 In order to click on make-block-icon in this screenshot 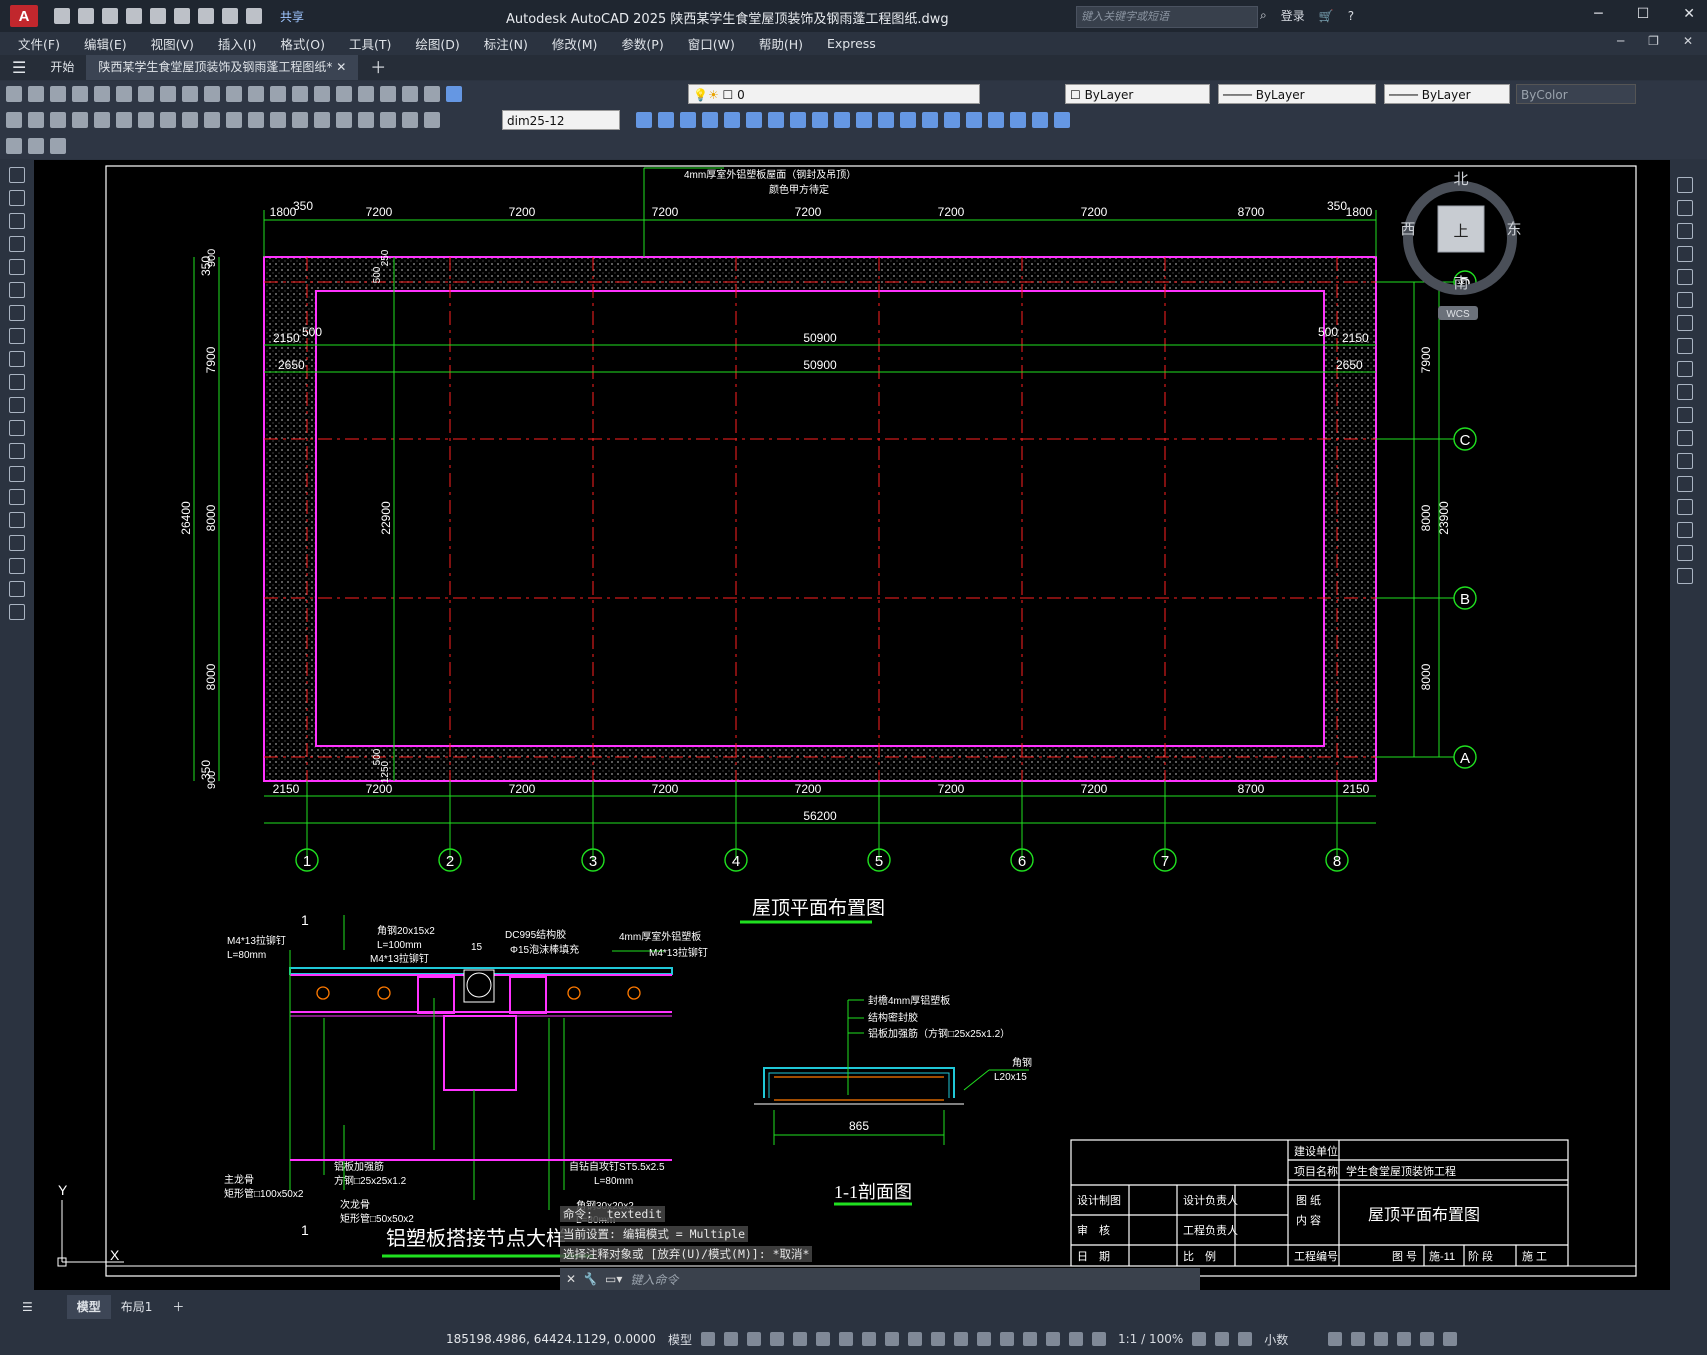, I will do `click(17, 451)`.